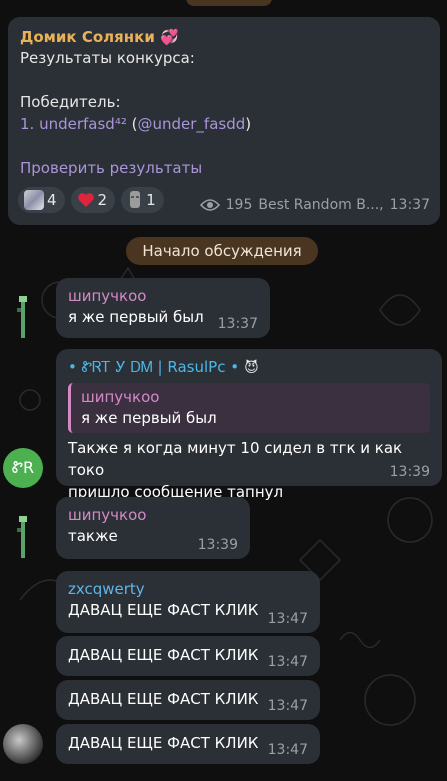  What do you see at coordinates (153, 367) in the screenshot?
I see `sender-name: • ᏑᏒᎢ Ꭹ ᎠᎷ | RasulPc •` at bounding box center [153, 367].